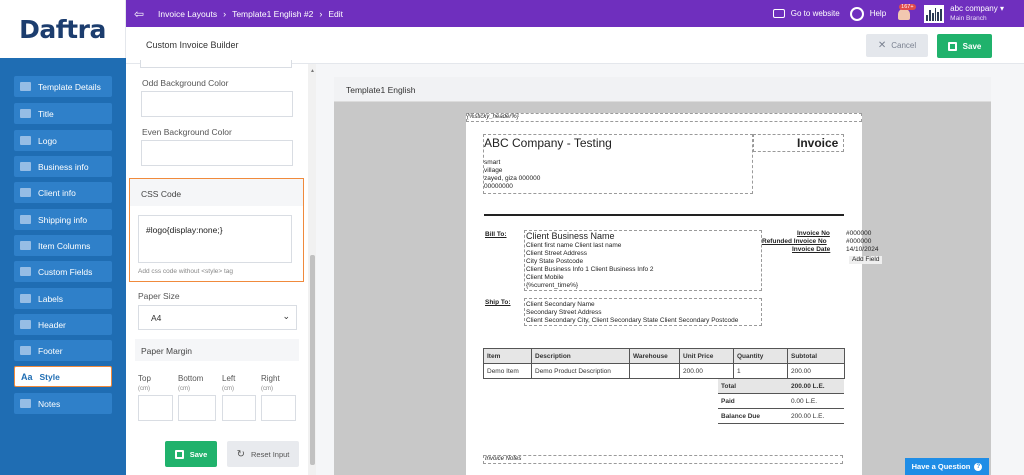 The height and width of the screenshot is (475, 1024). Describe the element at coordinates (552, 285) in the screenshot. I see `client-line: {%current_time%}` at that location.